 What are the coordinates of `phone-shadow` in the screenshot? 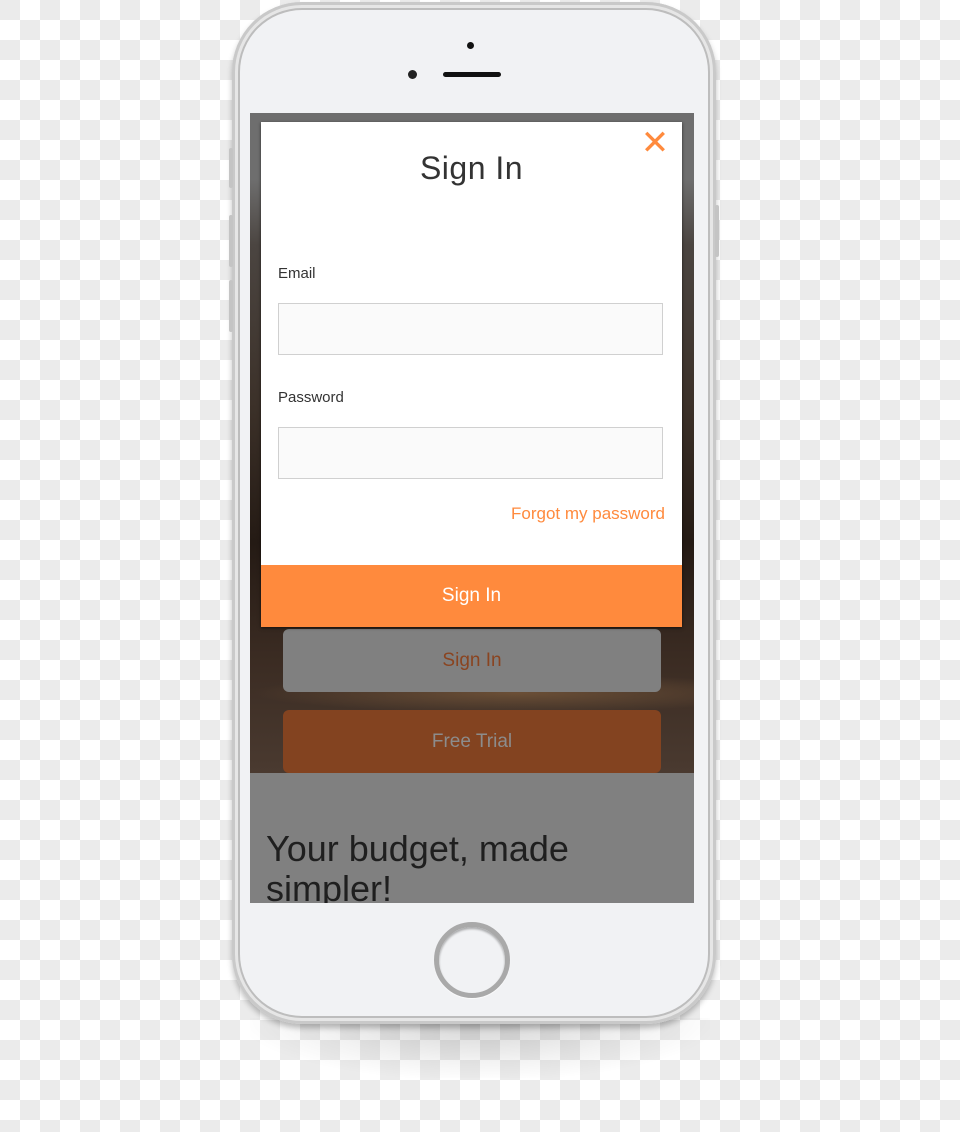 It's located at (480, 1048).